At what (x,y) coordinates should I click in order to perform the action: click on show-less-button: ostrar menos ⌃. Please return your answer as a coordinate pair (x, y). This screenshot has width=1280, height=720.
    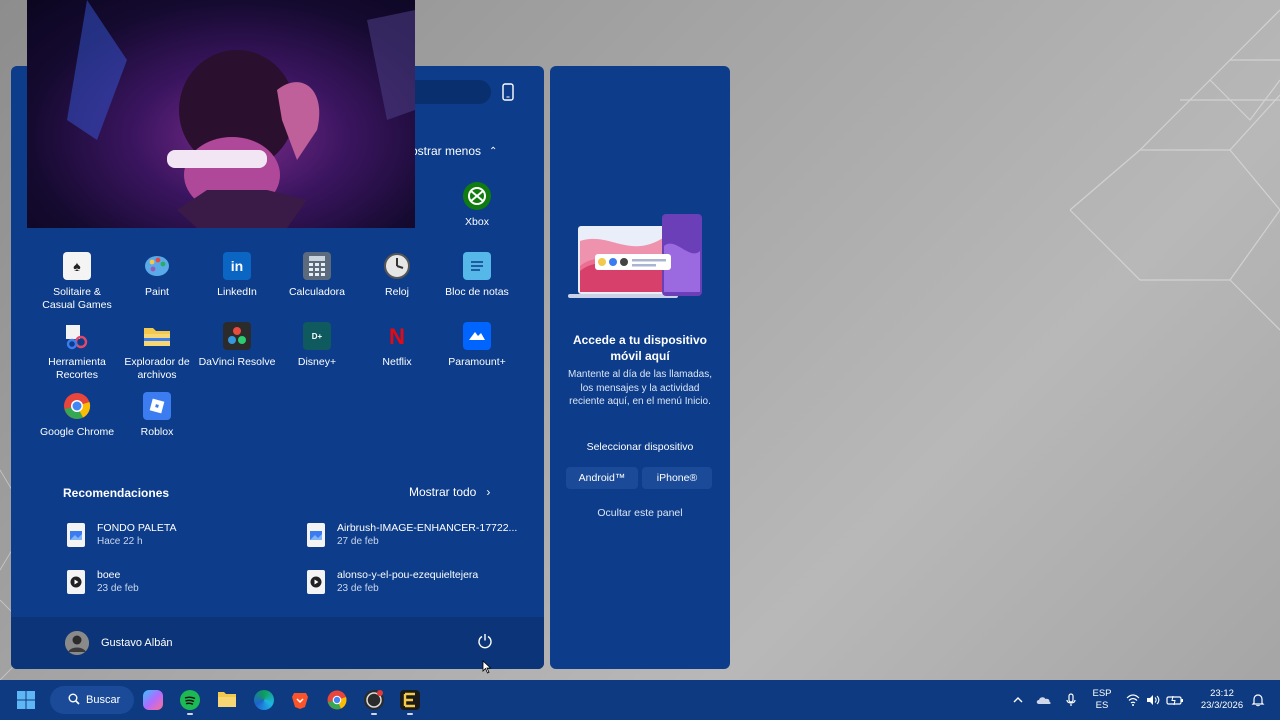
    Looking at the image, I should click on (454, 151).